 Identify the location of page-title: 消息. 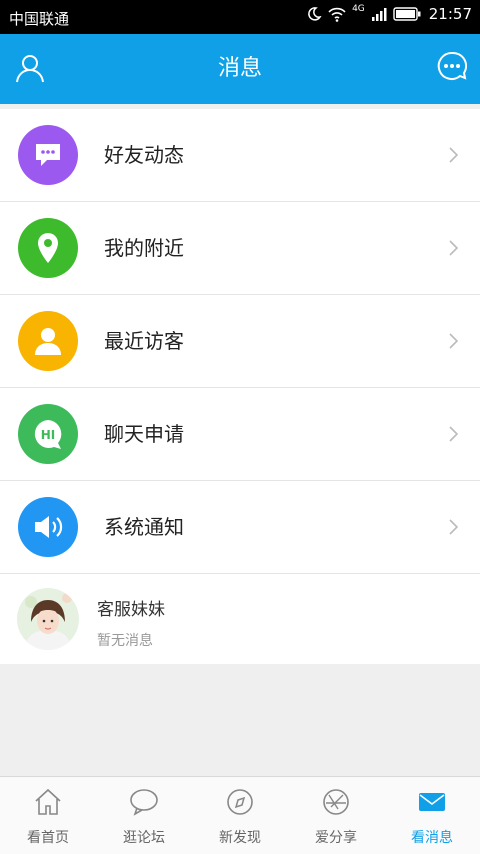
(239, 68).